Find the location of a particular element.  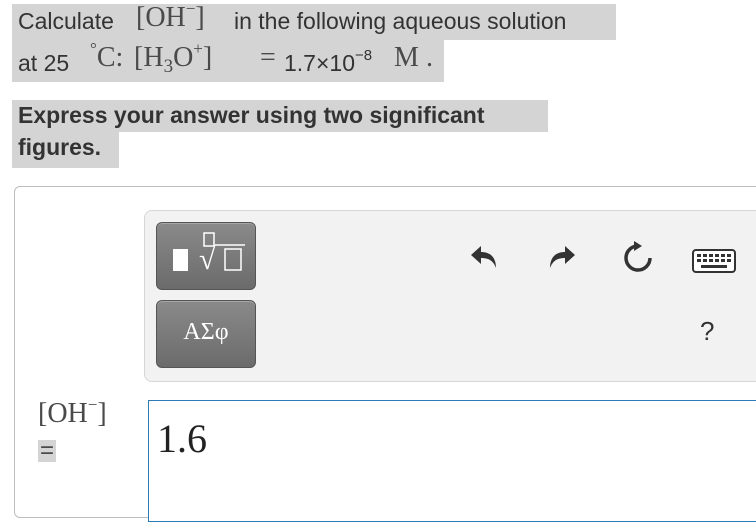

hydronium-concentration: 1.7×10−8 is located at coordinates (328, 61).